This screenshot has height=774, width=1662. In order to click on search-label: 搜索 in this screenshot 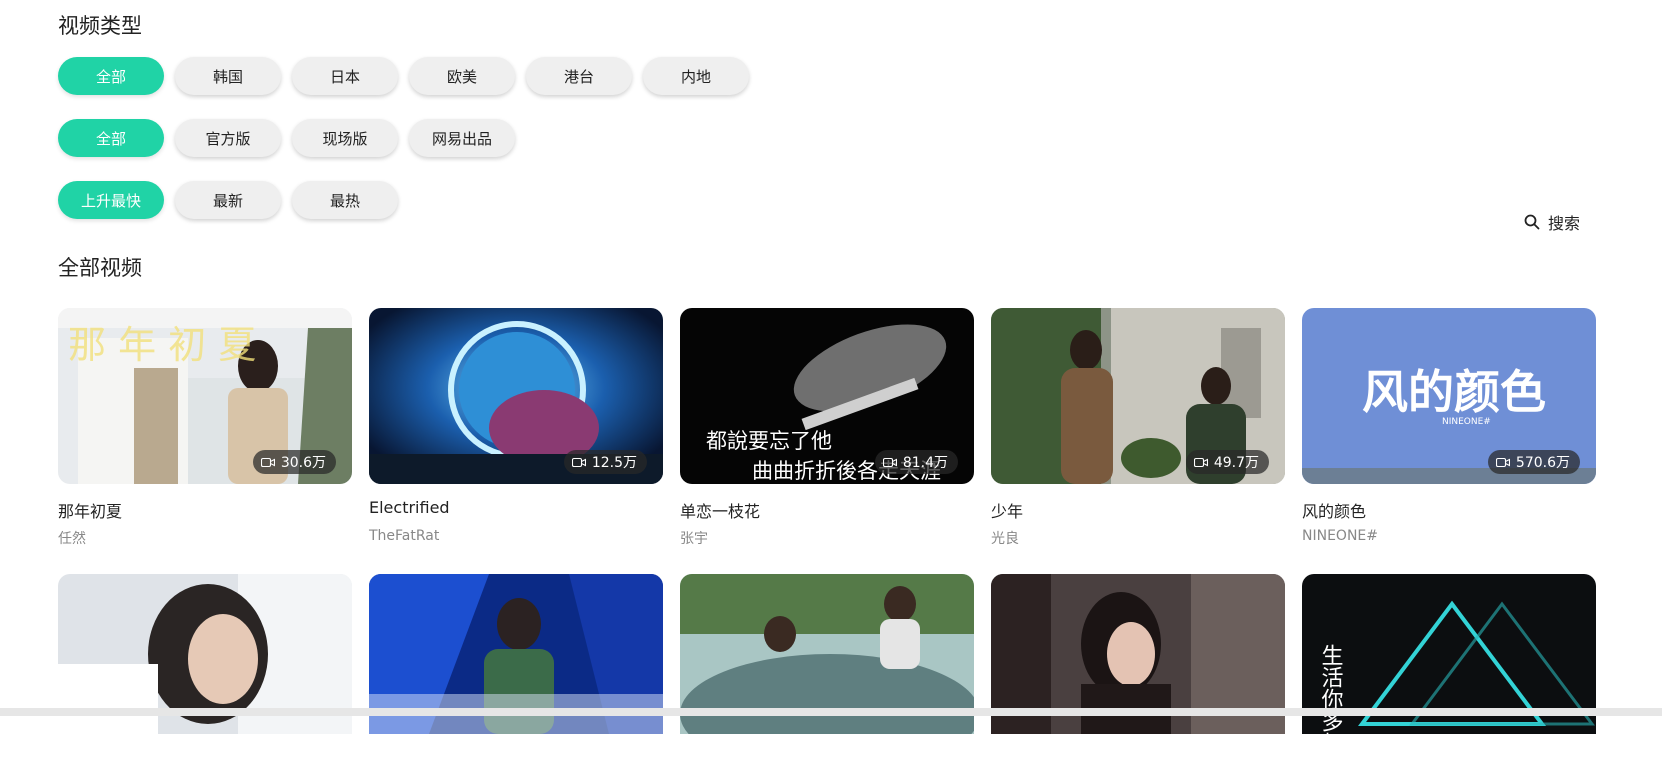, I will do `click(1564, 223)`.